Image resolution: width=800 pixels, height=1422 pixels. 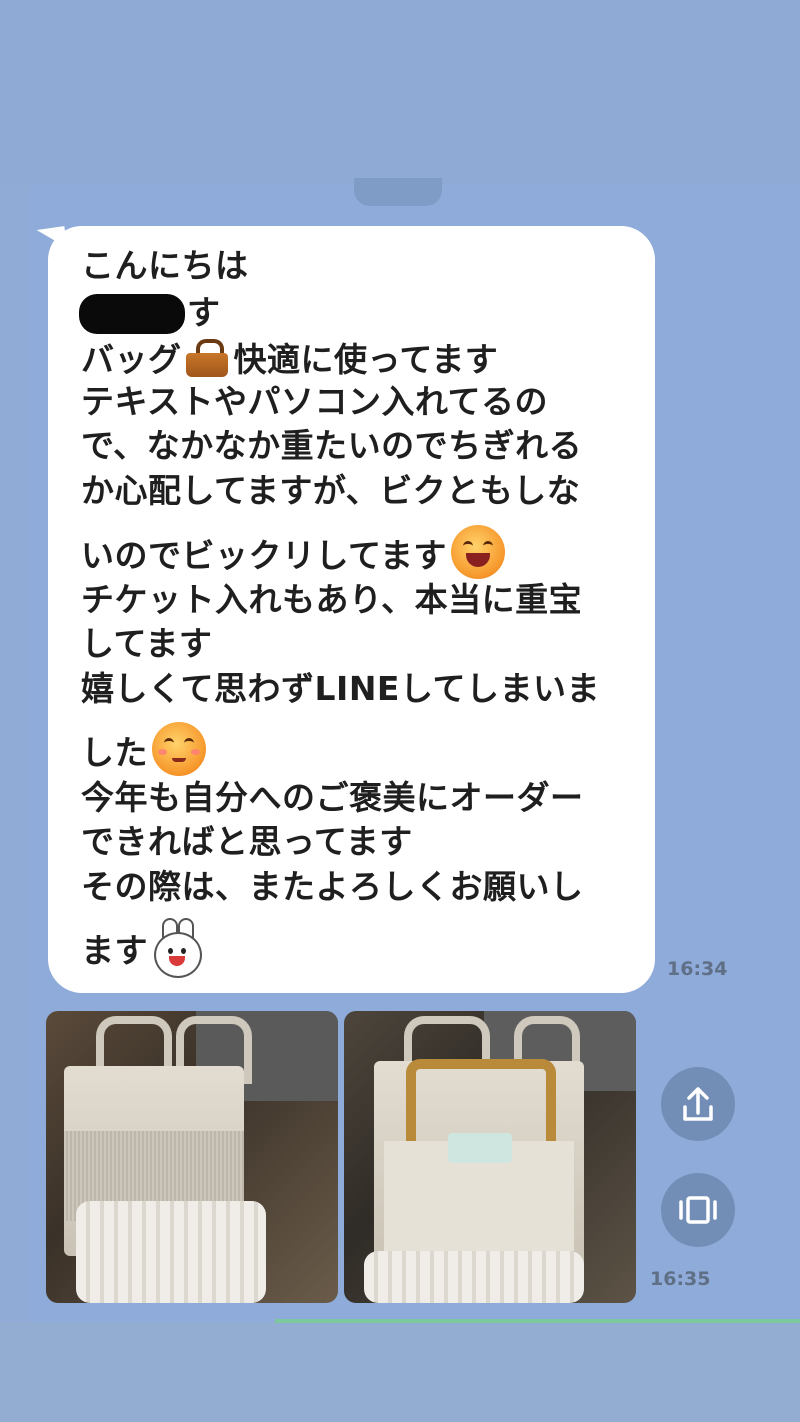 What do you see at coordinates (264, 555) in the screenshot?
I see `message-text: いのでビックリしてます` at bounding box center [264, 555].